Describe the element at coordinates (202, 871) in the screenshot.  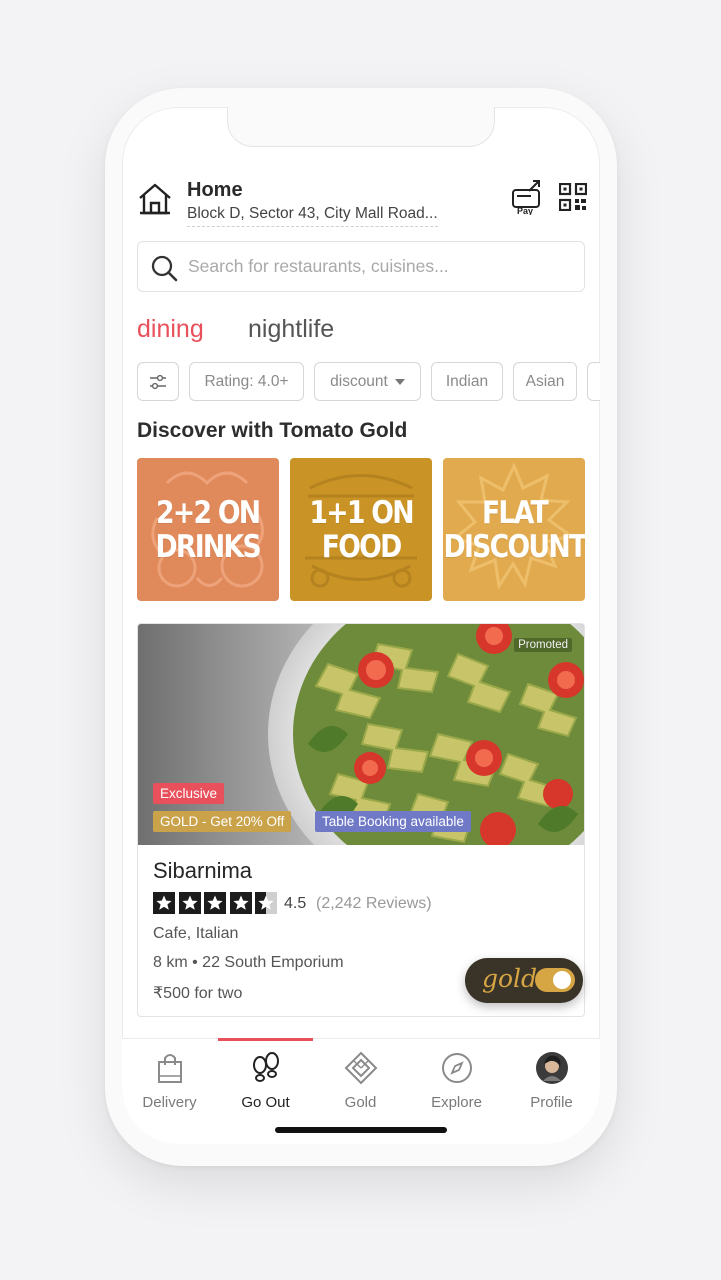
I see `restaurant-name: Sibarnima` at that location.